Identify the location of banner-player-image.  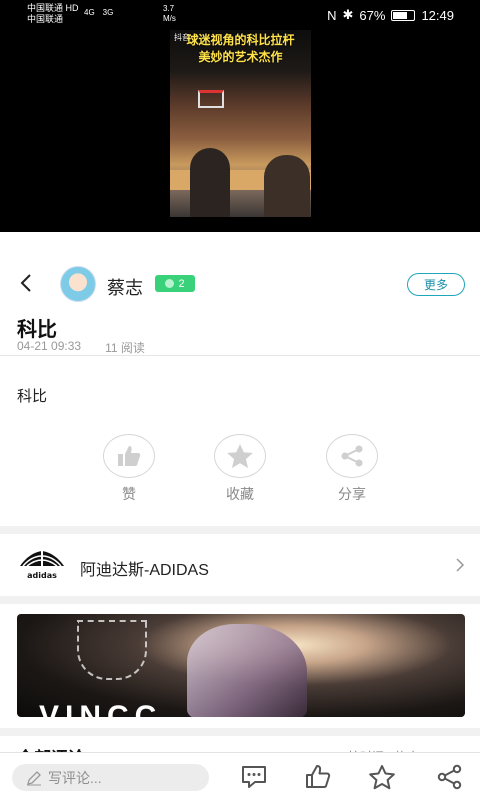
(247, 670).